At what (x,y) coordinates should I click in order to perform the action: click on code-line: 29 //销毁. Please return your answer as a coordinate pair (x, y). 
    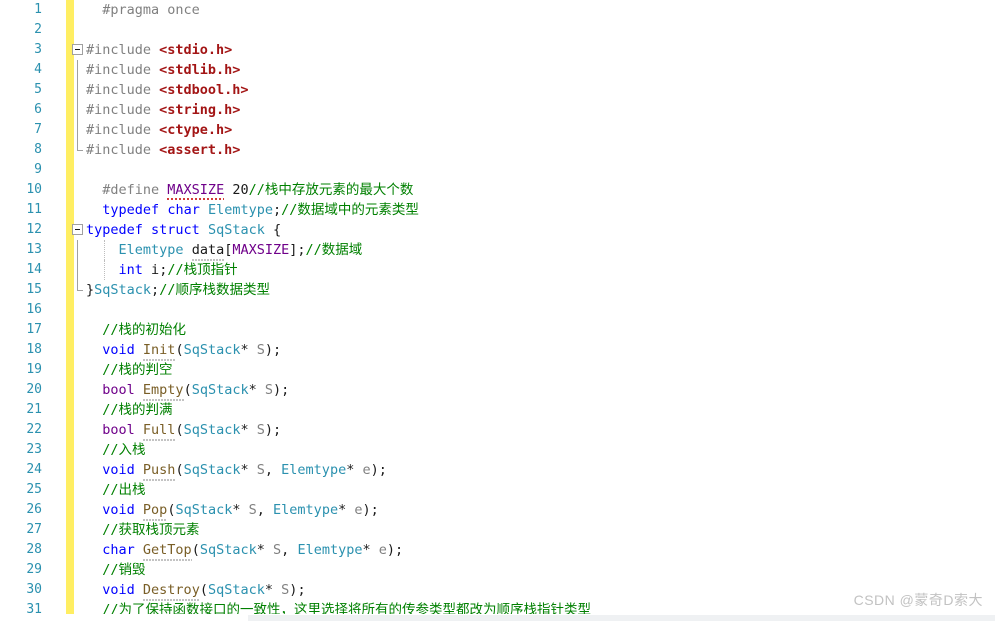
    Looking at the image, I should click on (497, 570).